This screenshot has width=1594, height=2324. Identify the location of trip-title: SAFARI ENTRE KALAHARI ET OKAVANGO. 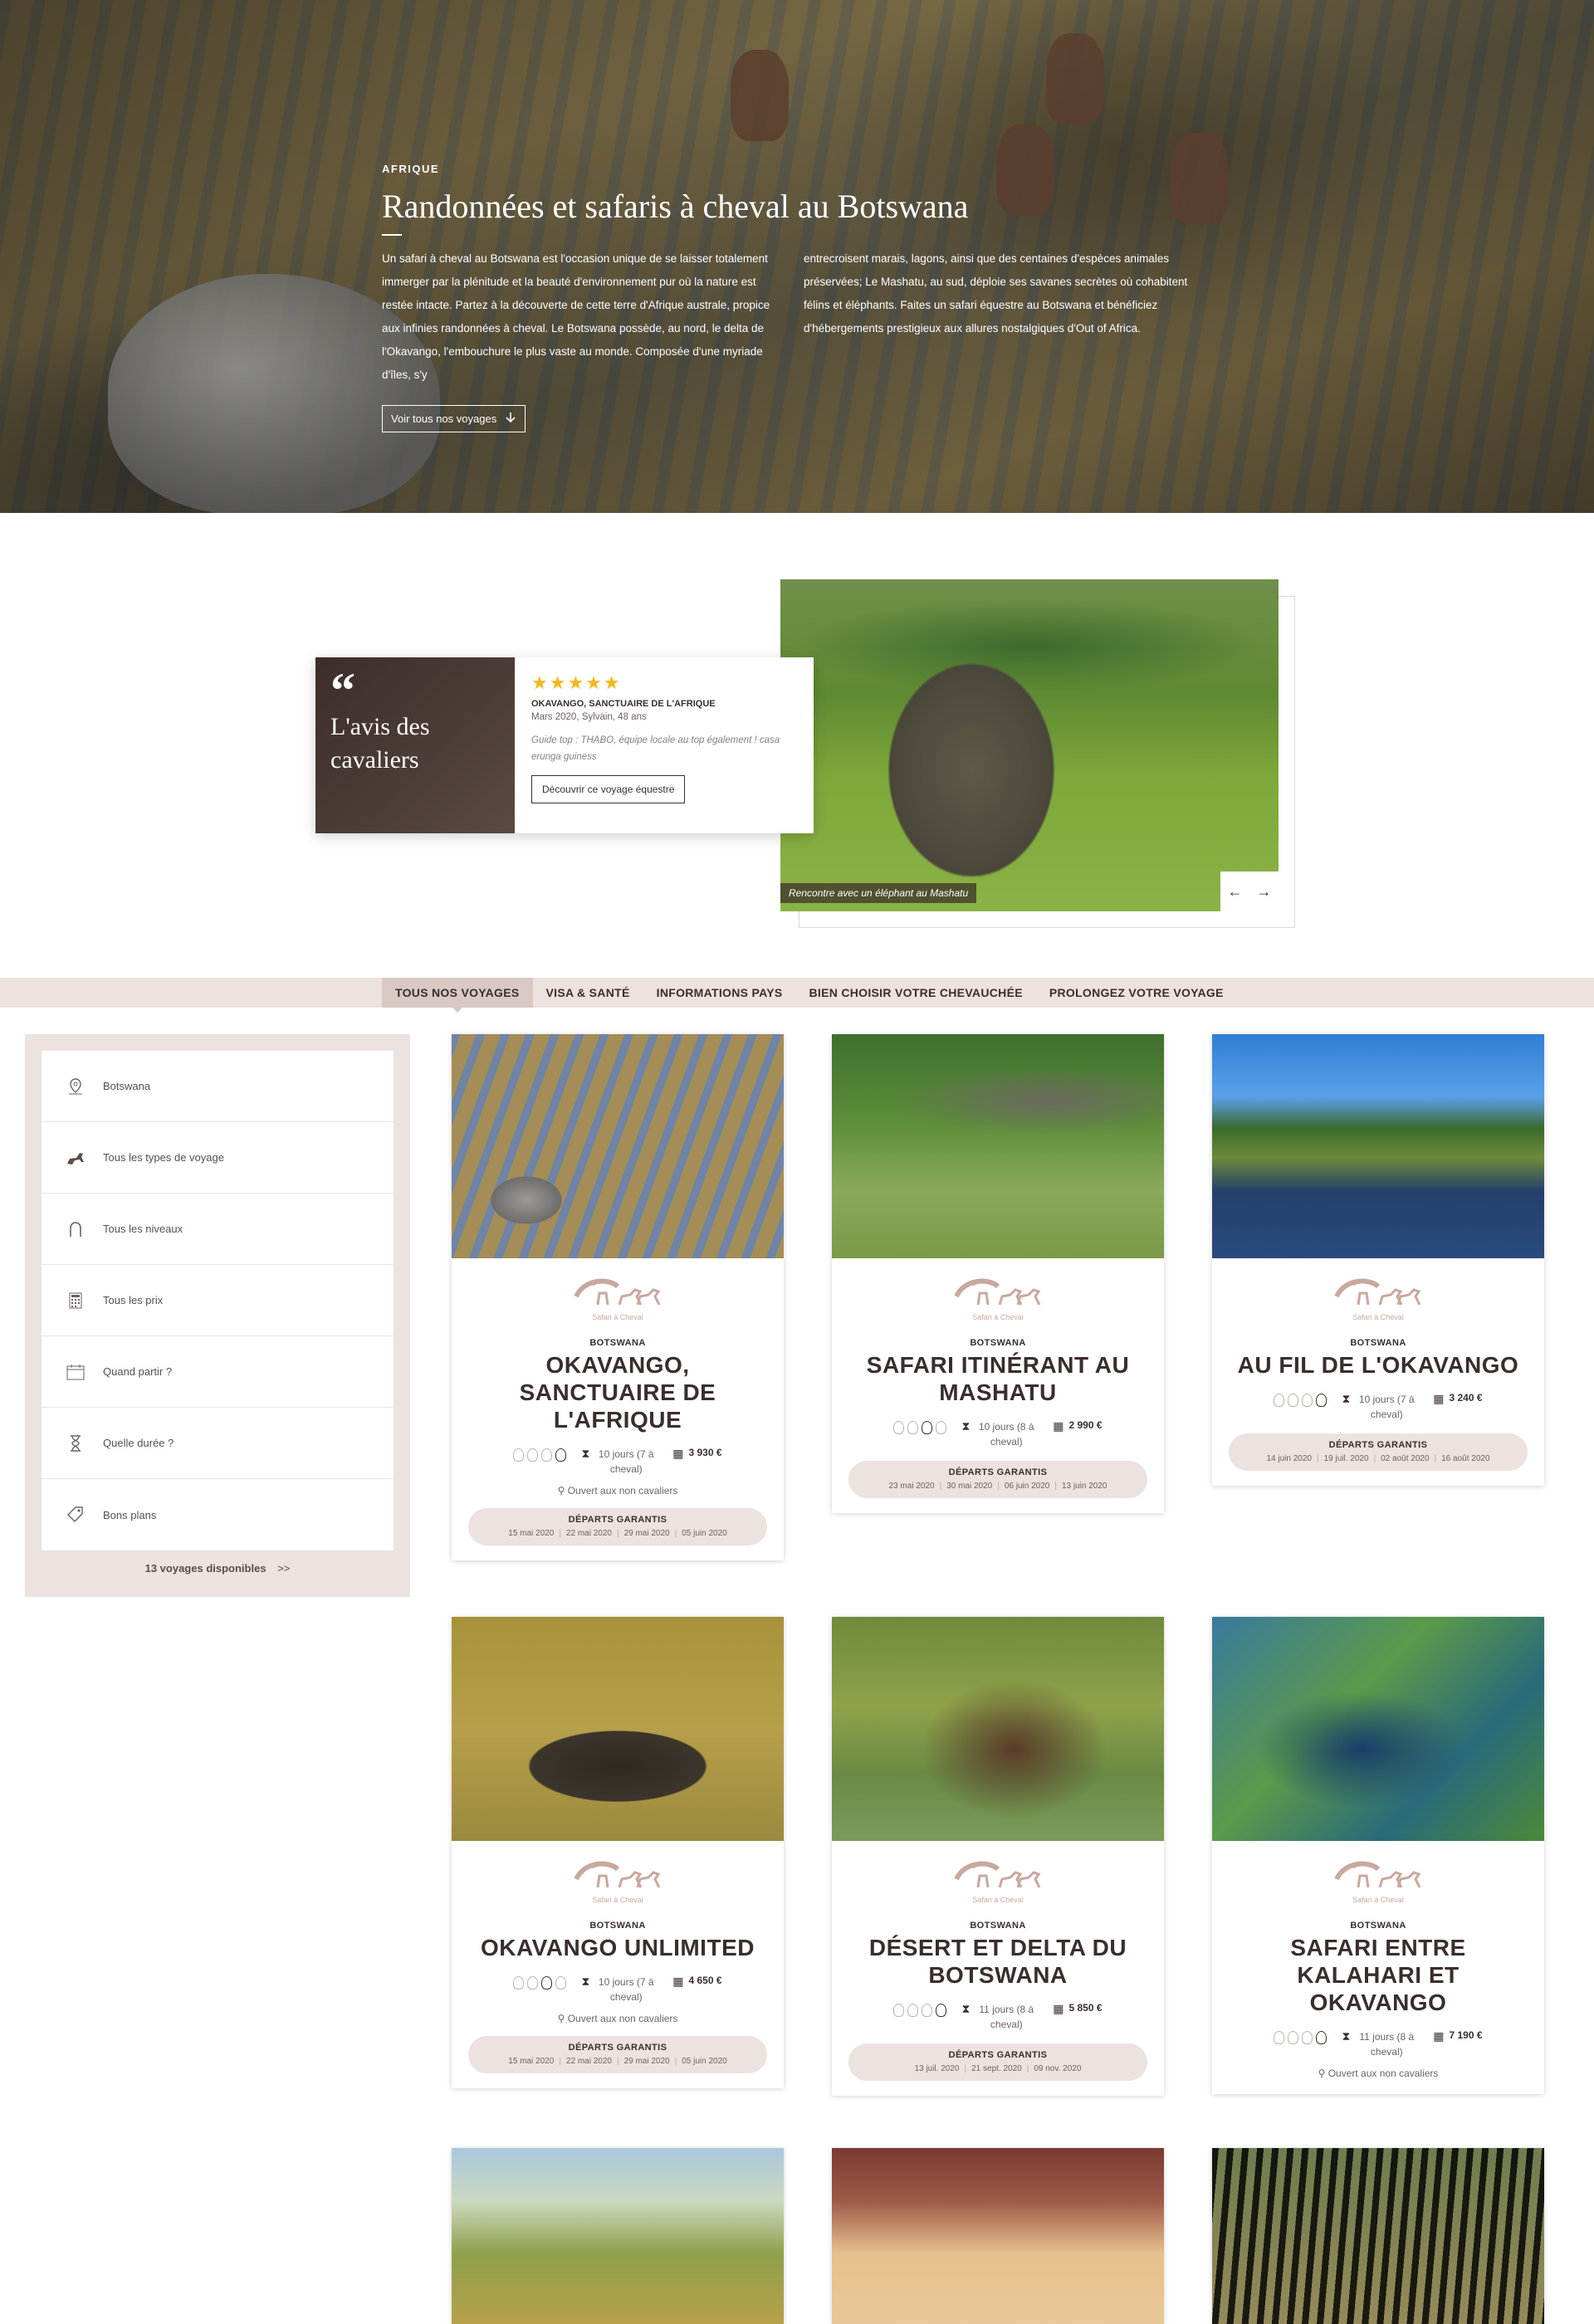
(1378, 1975).